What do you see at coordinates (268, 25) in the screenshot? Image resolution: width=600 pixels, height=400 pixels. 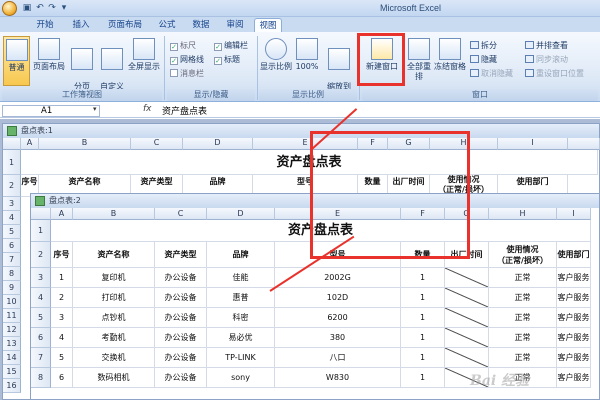 I see `tab-view: 视图` at bounding box center [268, 25].